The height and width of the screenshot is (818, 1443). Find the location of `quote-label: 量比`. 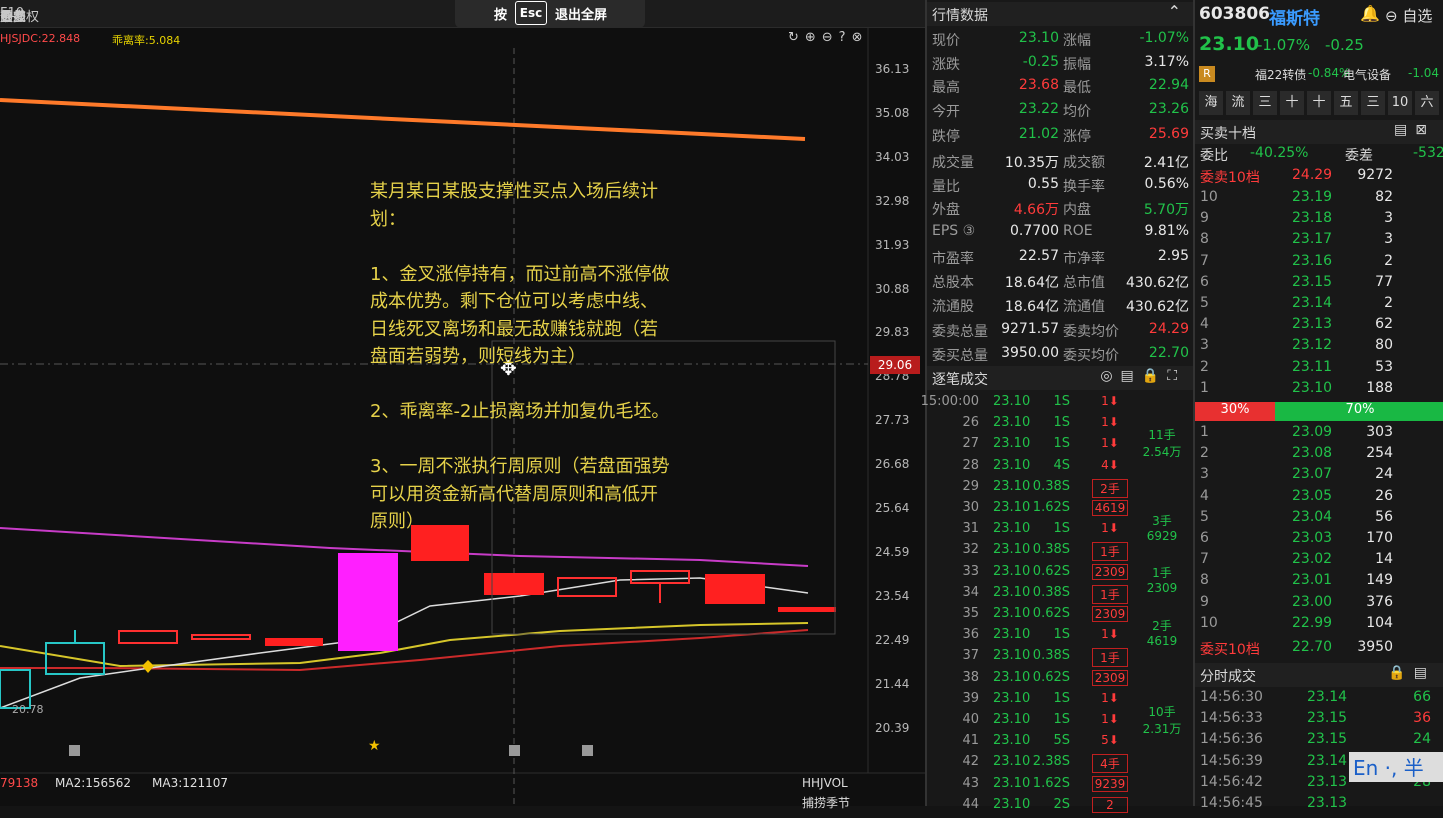

quote-label: 量比 is located at coordinates (946, 186).